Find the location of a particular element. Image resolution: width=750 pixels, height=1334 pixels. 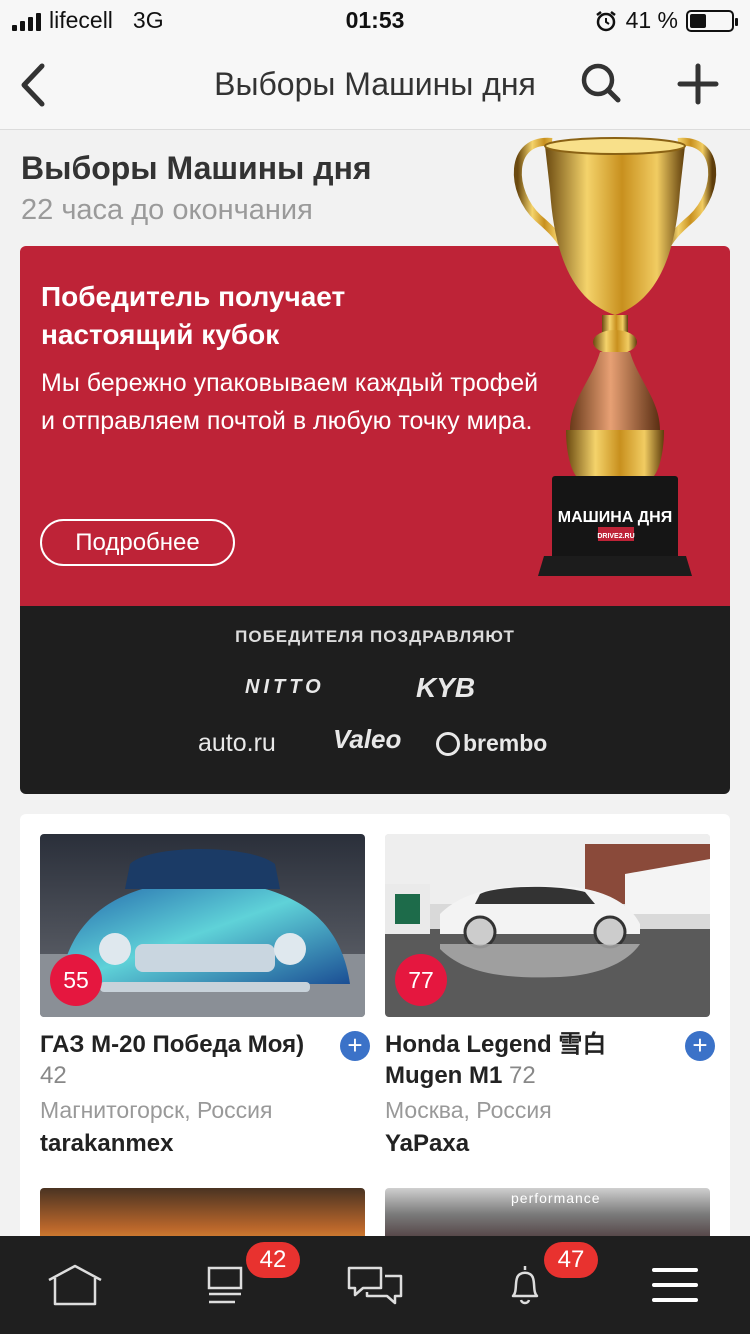

trophy-image: МАШИНА ДНЯ DRIVE2.RU is located at coordinates (615, 356).